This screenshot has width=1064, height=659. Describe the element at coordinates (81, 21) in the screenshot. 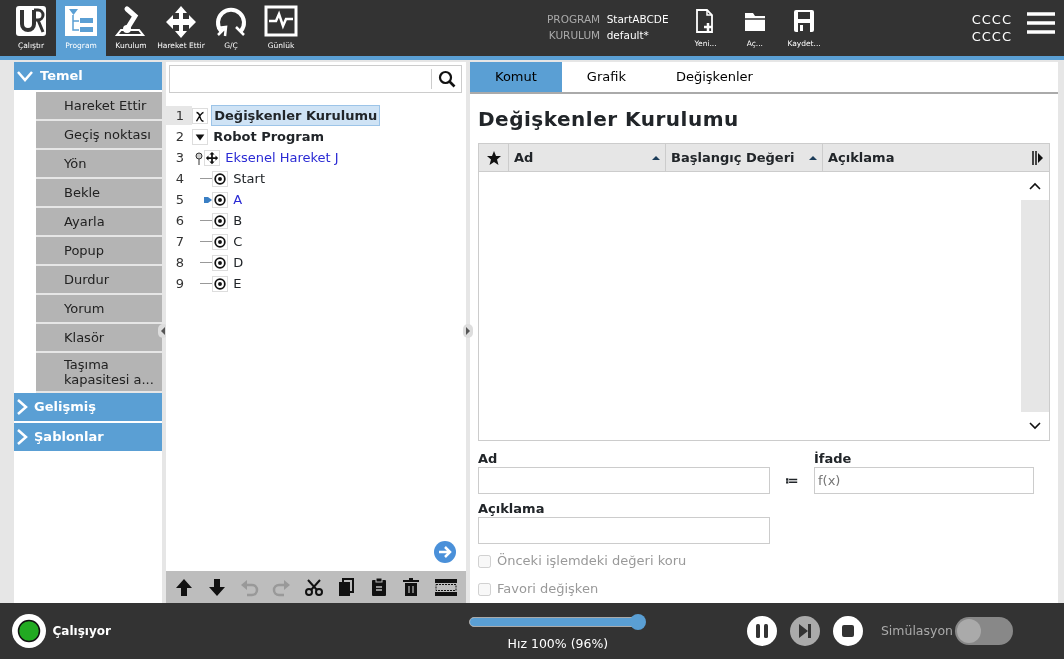

I see `program-tree-icon` at that location.